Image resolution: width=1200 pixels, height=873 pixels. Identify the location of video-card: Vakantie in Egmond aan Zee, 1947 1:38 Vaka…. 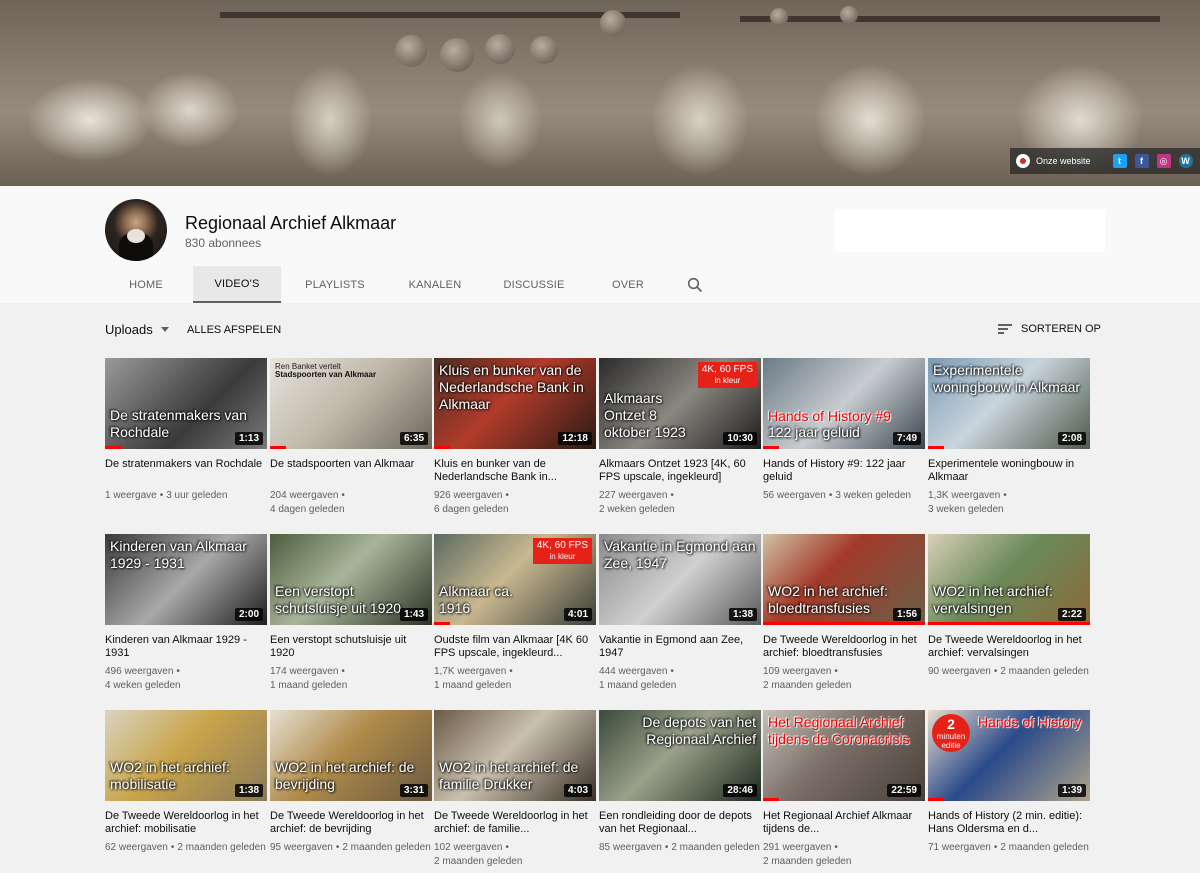
(680, 613).